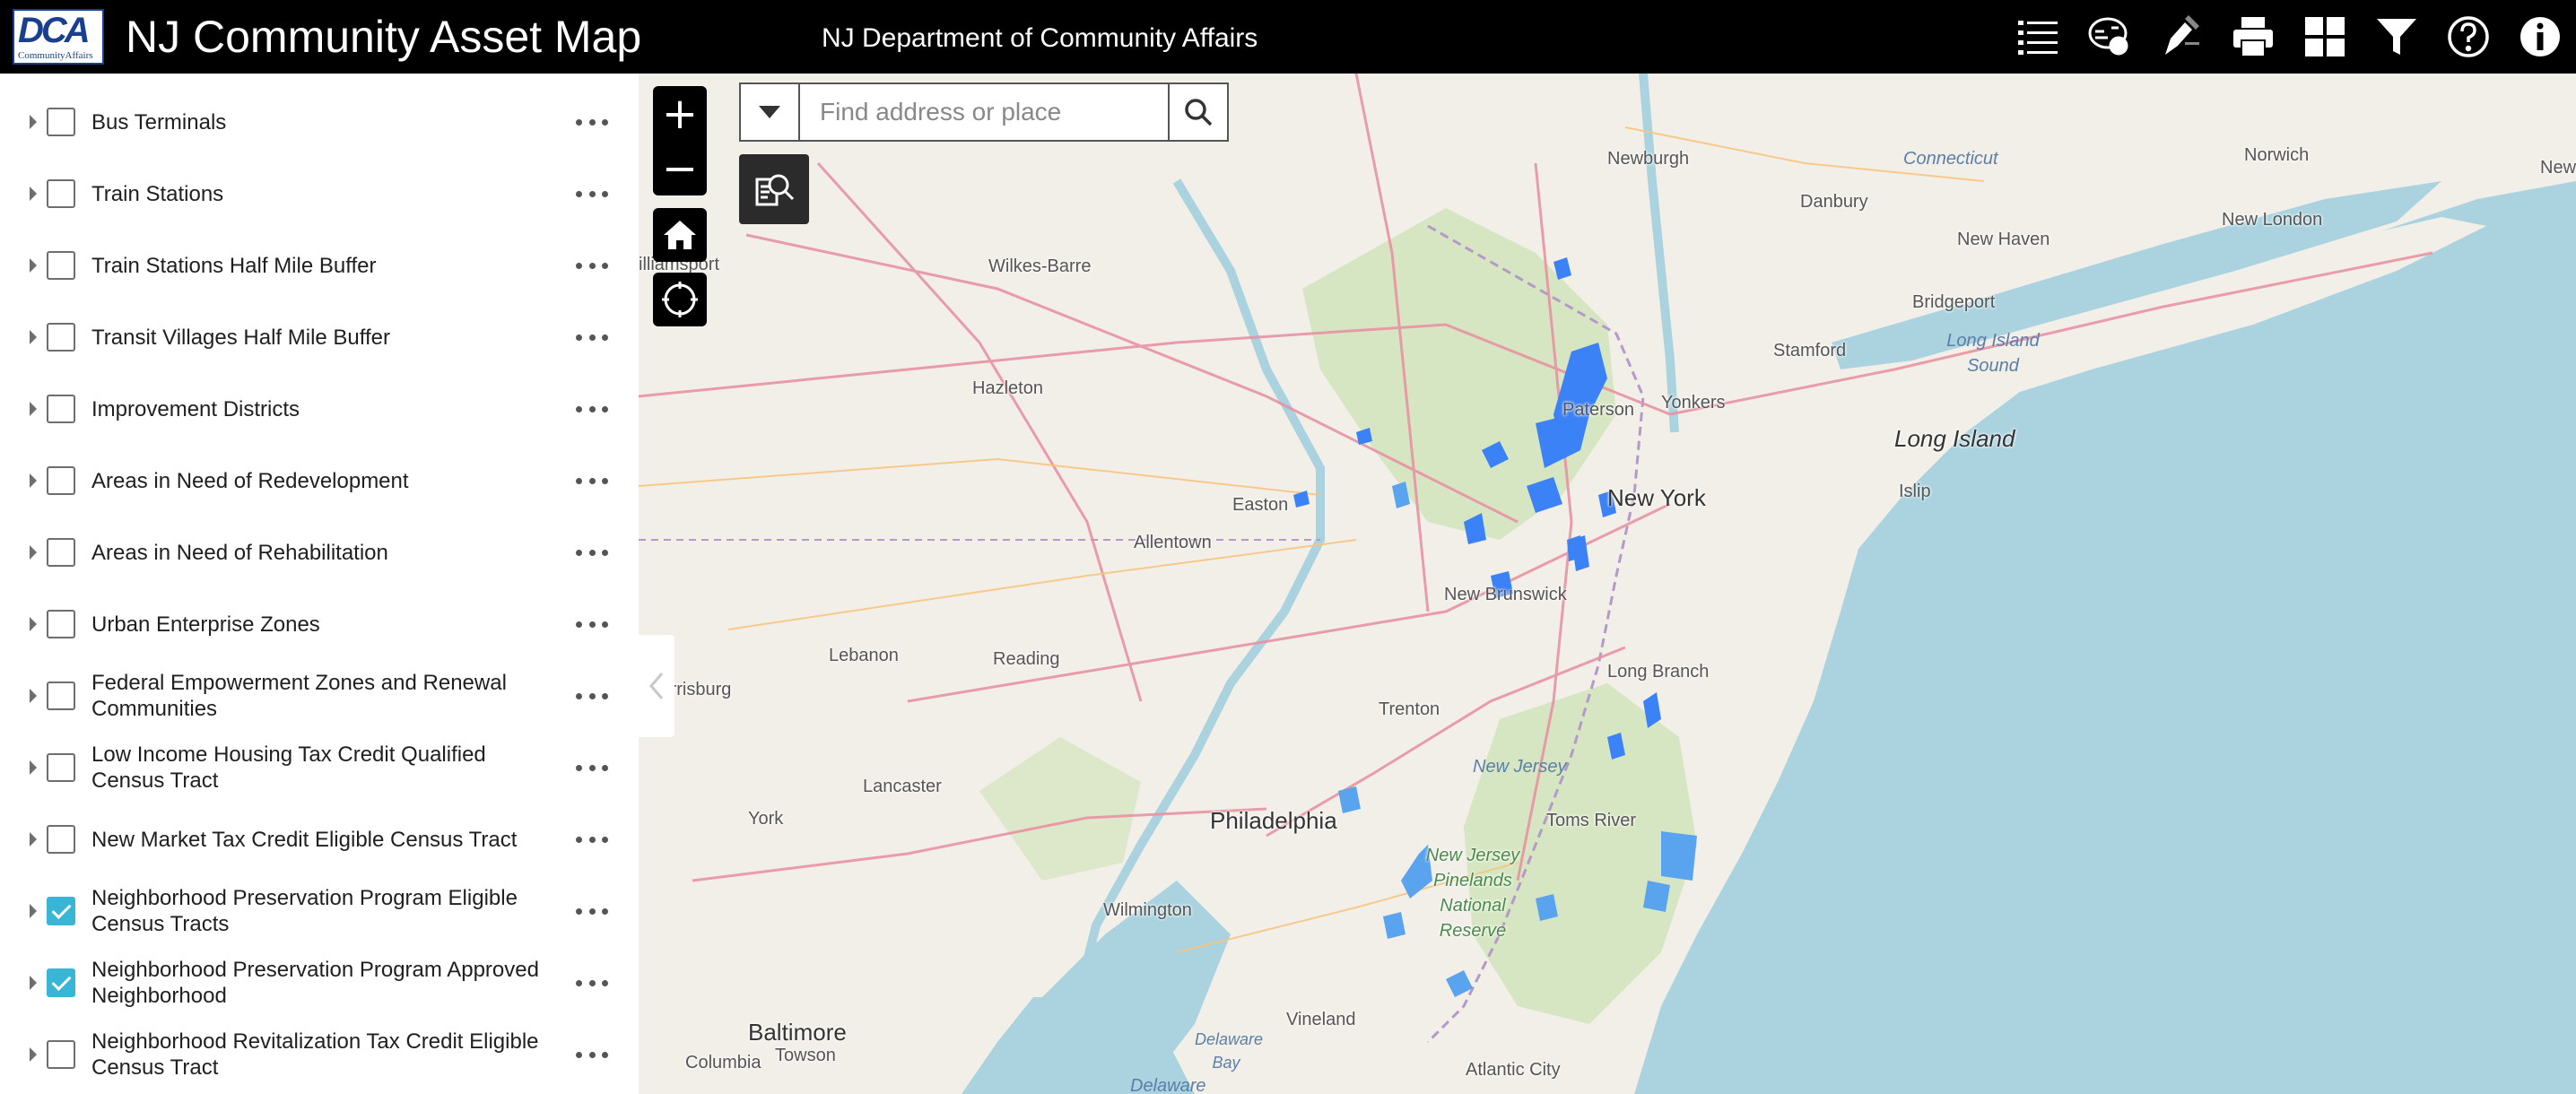 Image resolution: width=2576 pixels, height=1094 pixels. Describe the element at coordinates (680, 168) in the screenshot. I see `zoom-out-button: −` at that location.